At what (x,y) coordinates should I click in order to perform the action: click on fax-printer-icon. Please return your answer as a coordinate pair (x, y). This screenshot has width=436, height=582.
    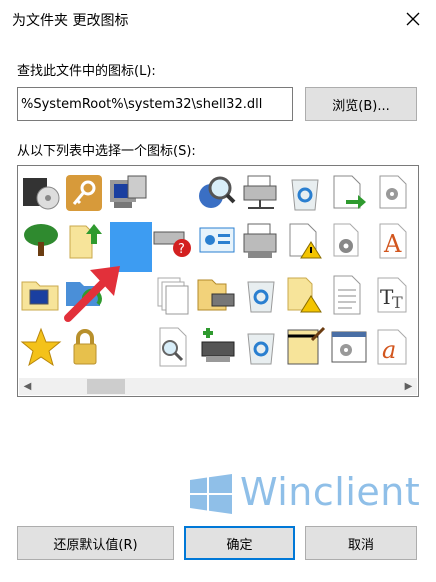
    Looking at the image, I should click on (261, 241).